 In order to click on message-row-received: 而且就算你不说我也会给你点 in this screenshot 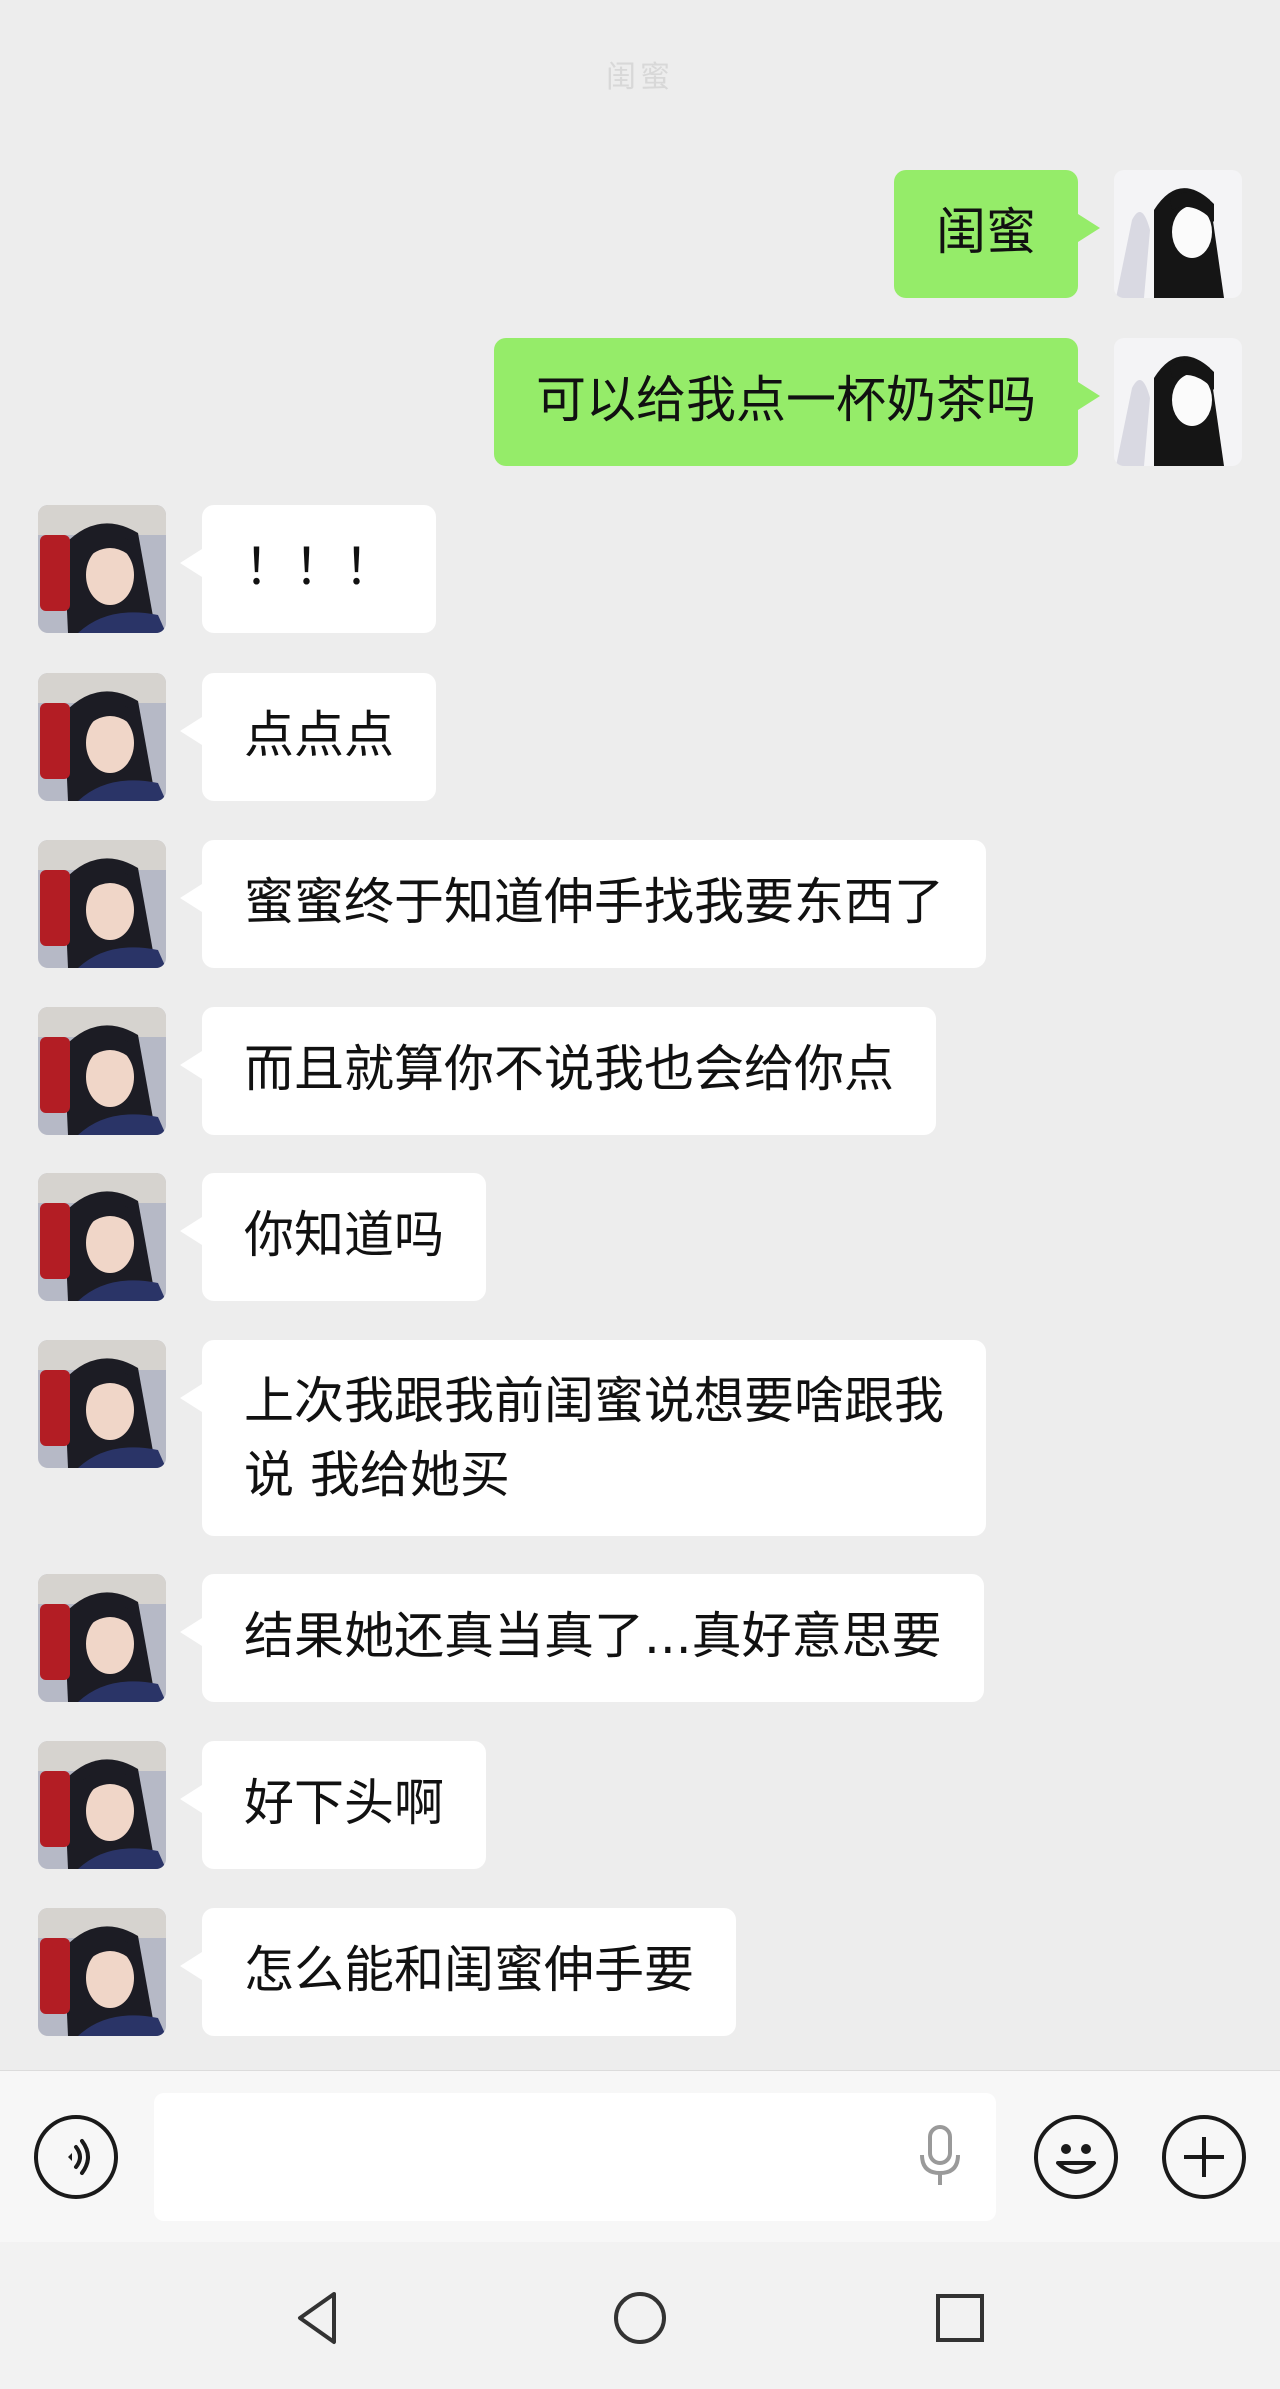, I will do `click(640, 1071)`.